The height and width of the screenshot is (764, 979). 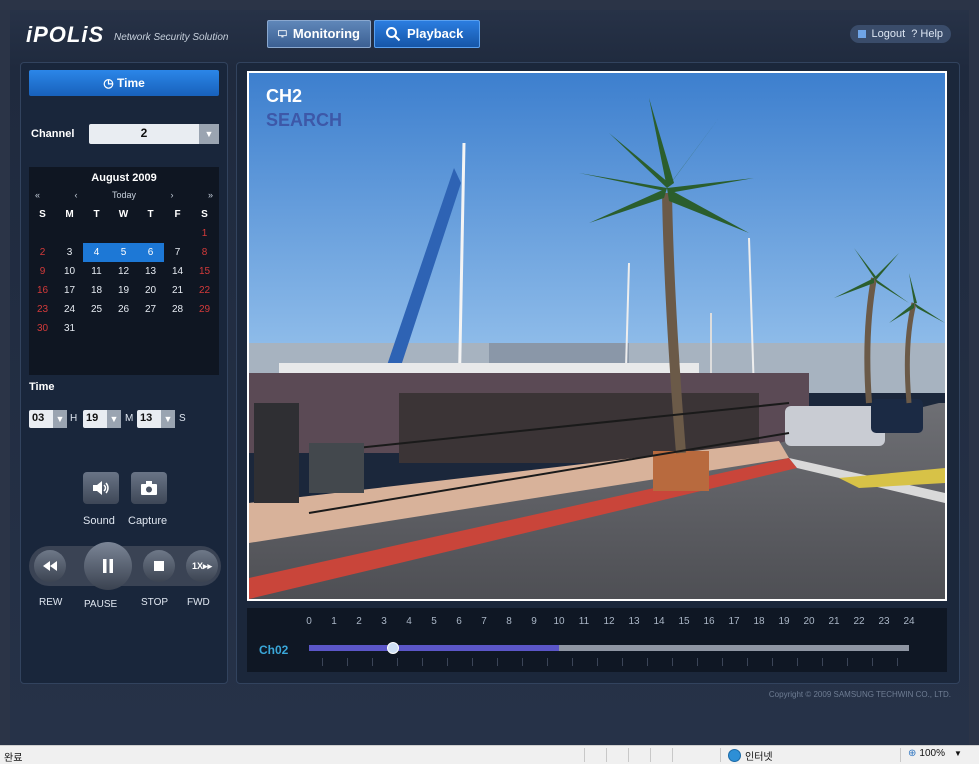 I want to click on minute-select: 19 ▼, so click(x=102, y=419).